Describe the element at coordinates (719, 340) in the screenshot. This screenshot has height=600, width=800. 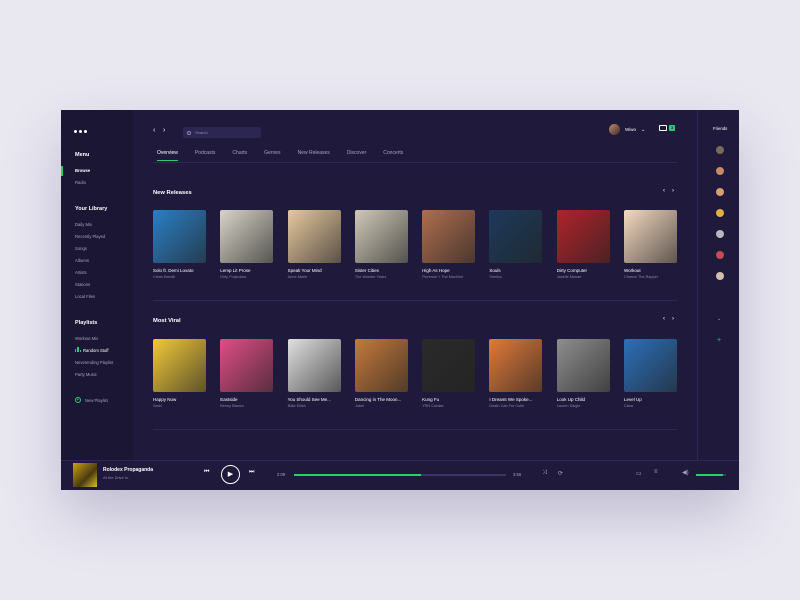
I see `add-friend-icon: +` at that location.